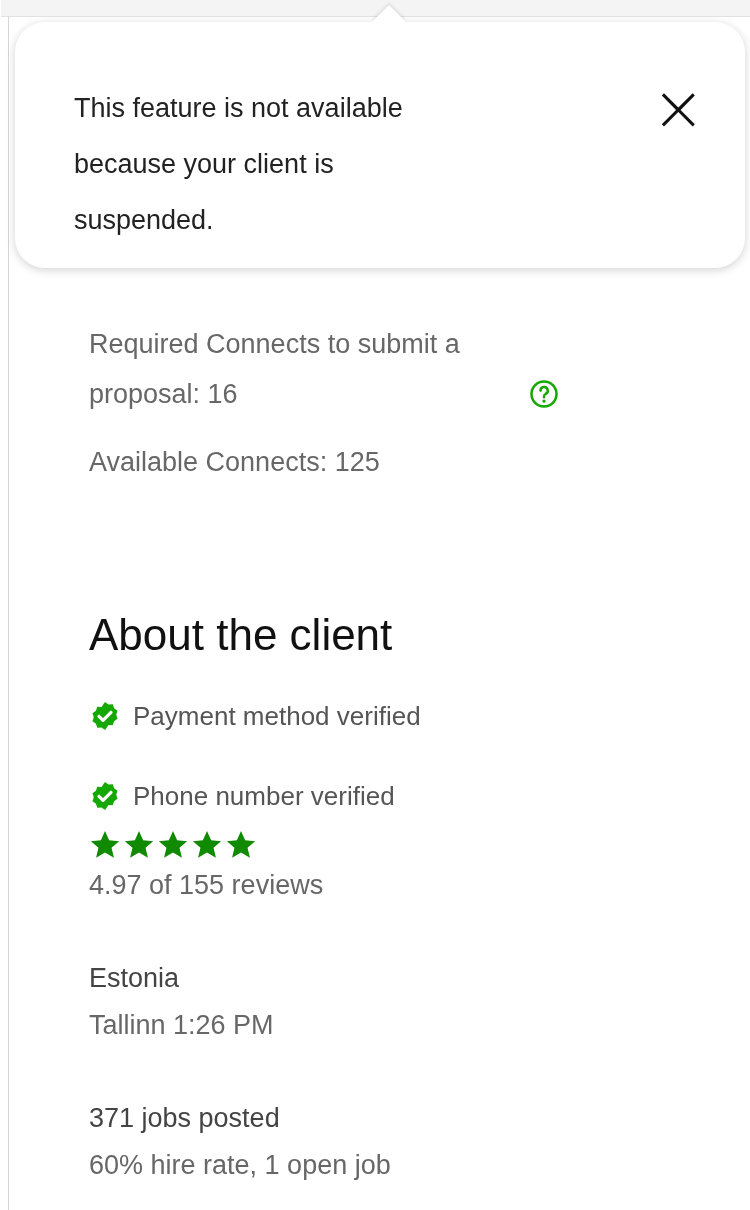 The width and height of the screenshot is (750, 1210). Describe the element at coordinates (207, 885) in the screenshot. I see `reviews-text: 4.97 of 155 reviews` at that location.